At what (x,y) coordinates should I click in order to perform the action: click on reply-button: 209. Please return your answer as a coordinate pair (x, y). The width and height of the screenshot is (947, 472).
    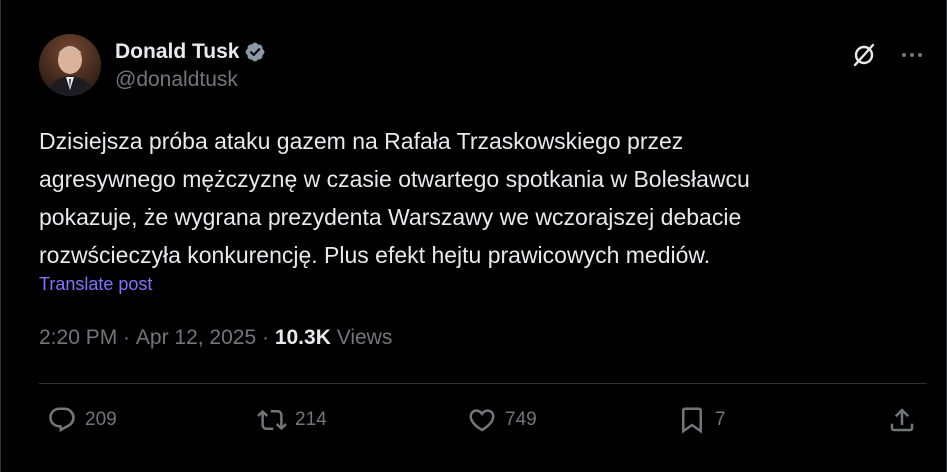
    Looking at the image, I should click on (82, 420).